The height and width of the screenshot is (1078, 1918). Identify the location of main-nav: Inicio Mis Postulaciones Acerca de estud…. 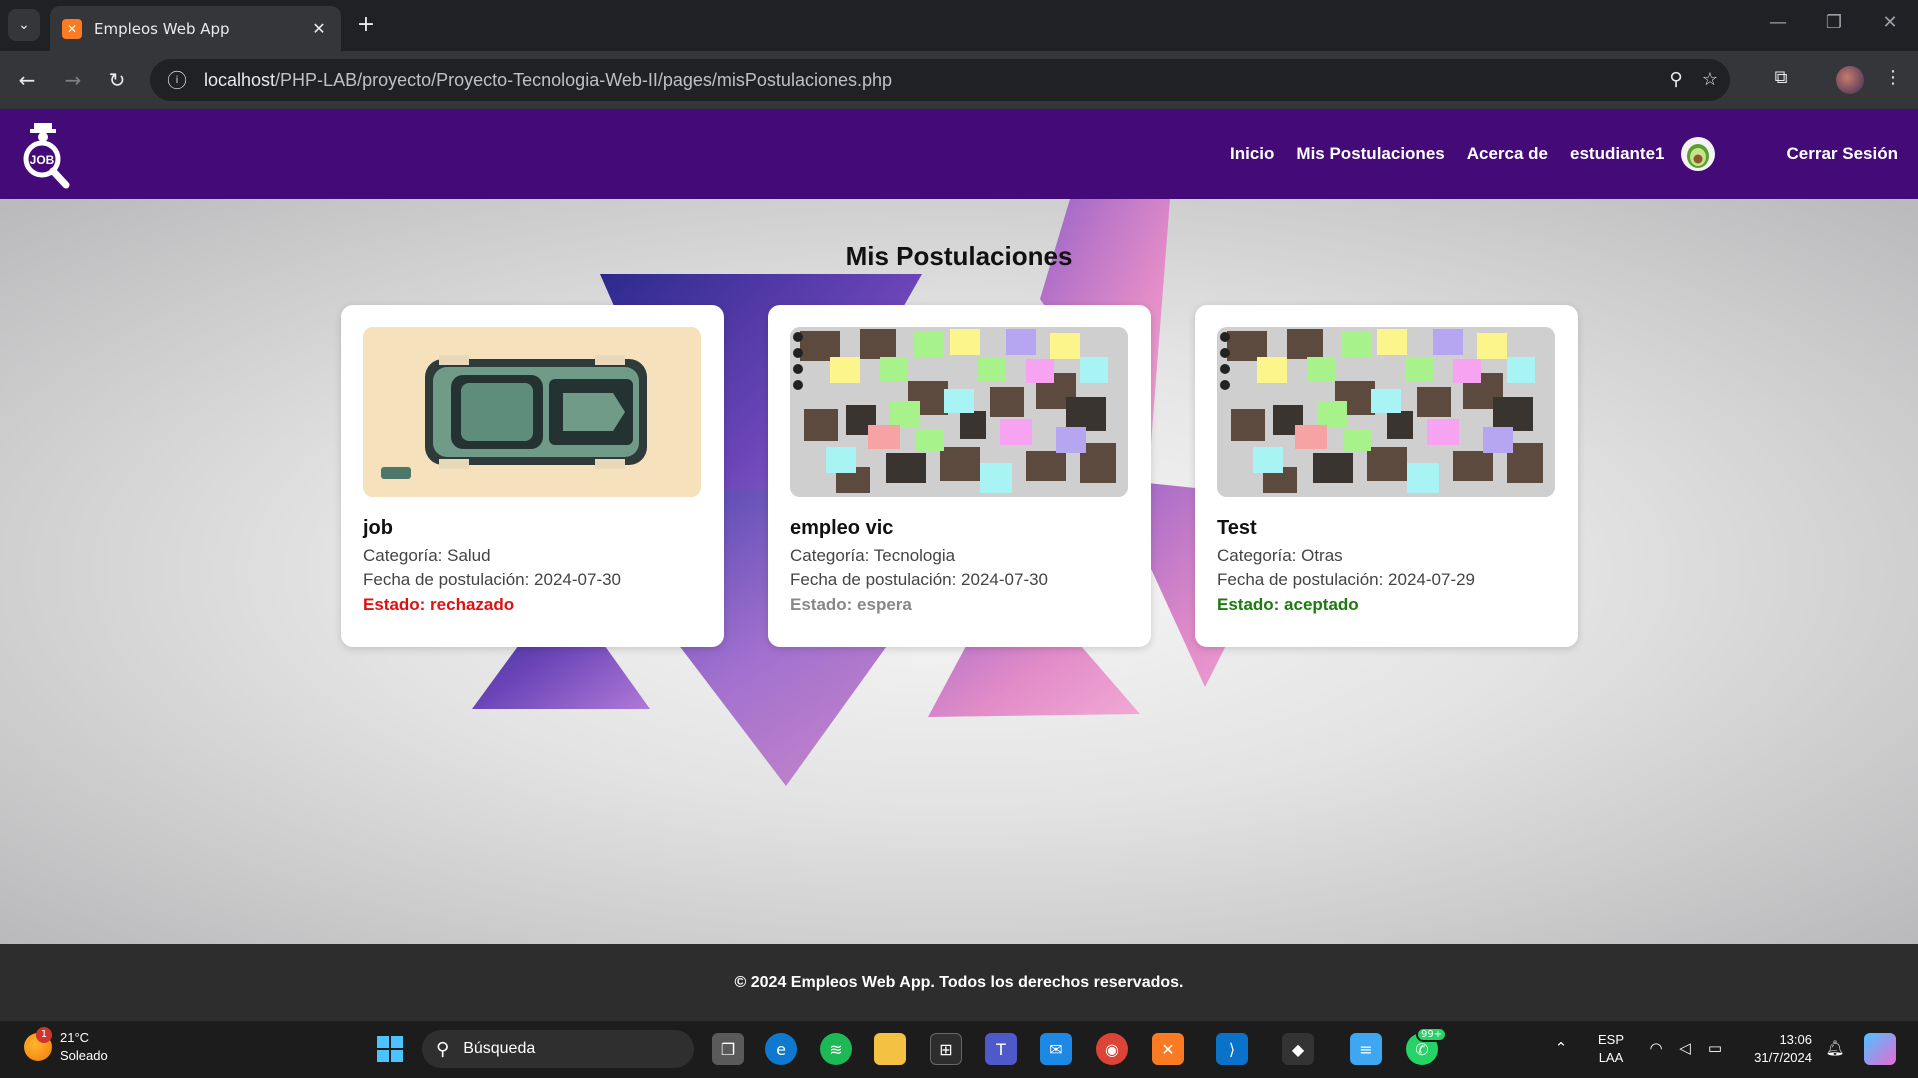
(1563, 154).